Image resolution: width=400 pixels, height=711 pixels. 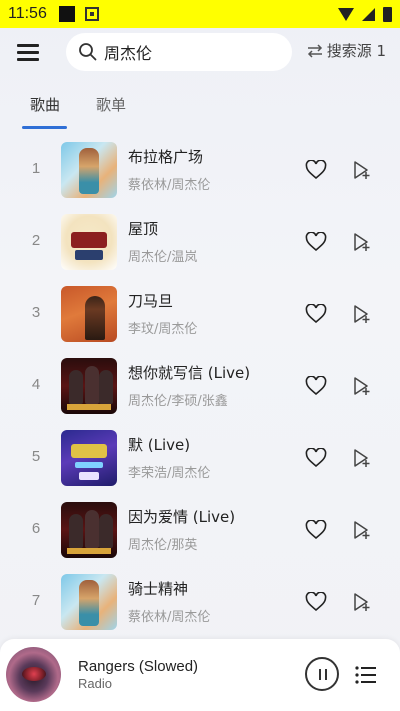 I want to click on song-row: 3 刀马旦 李玟/周杰伦, so click(x=200, y=314).